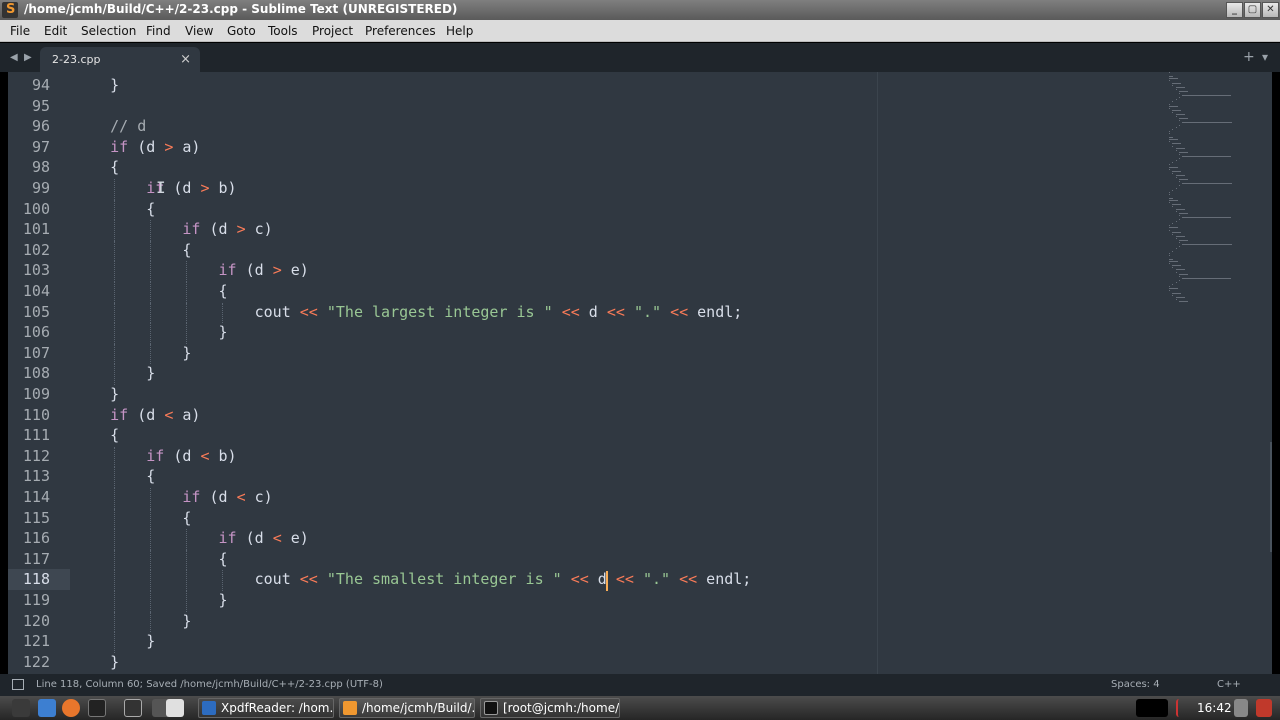  What do you see at coordinates (241, 31) in the screenshot?
I see `menu-goto: Goto` at bounding box center [241, 31].